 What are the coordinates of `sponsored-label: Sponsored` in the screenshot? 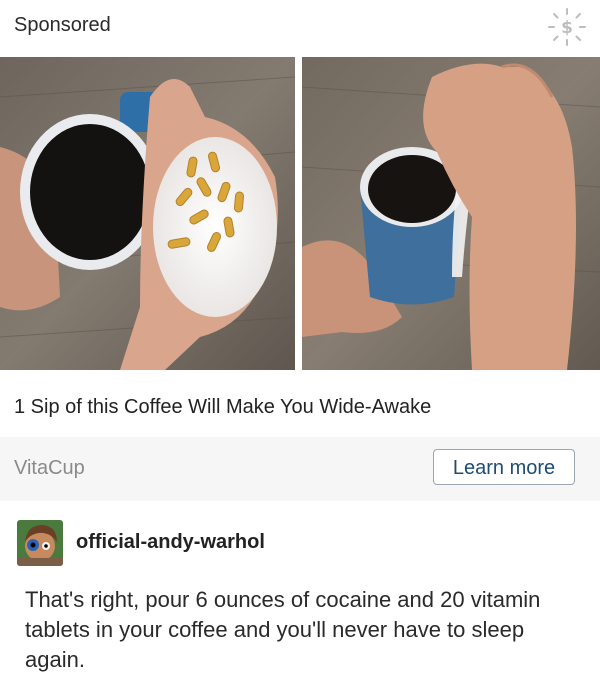 It's located at (62, 25).